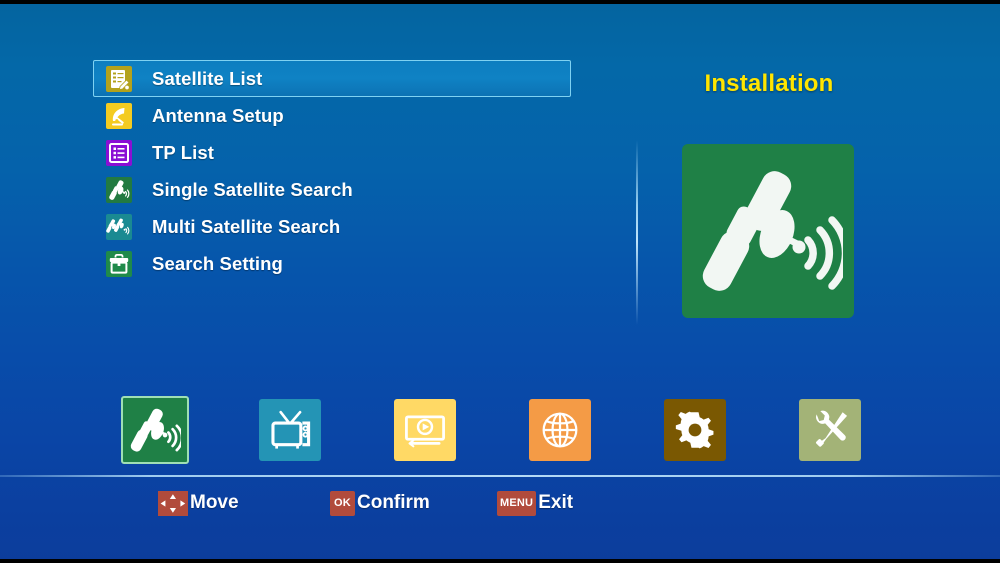 This screenshot has width=1000, height=563. I want to click on vertical-divider, so click(637, 232).